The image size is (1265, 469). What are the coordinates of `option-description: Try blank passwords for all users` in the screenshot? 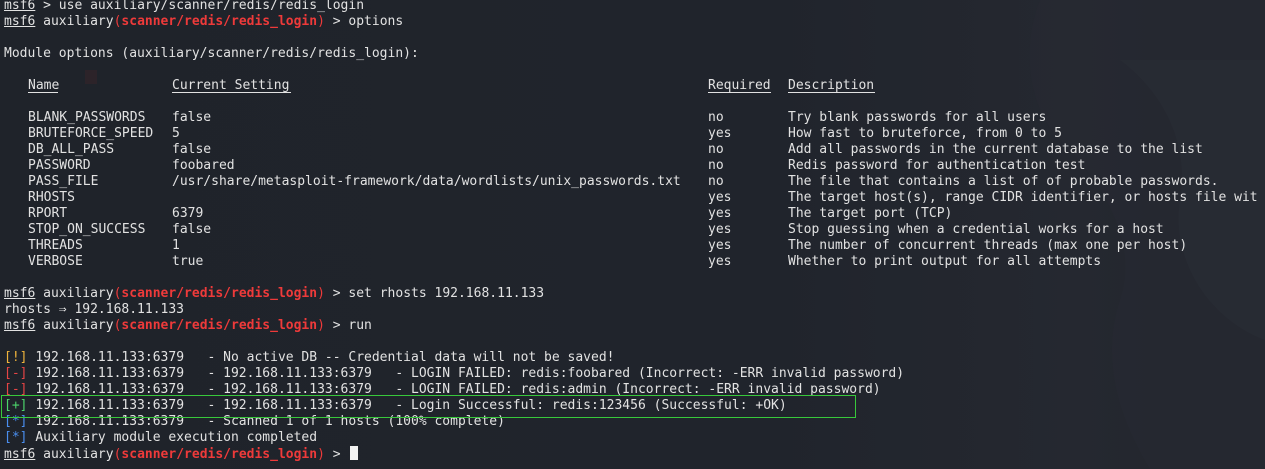 It's located at (917, 117).